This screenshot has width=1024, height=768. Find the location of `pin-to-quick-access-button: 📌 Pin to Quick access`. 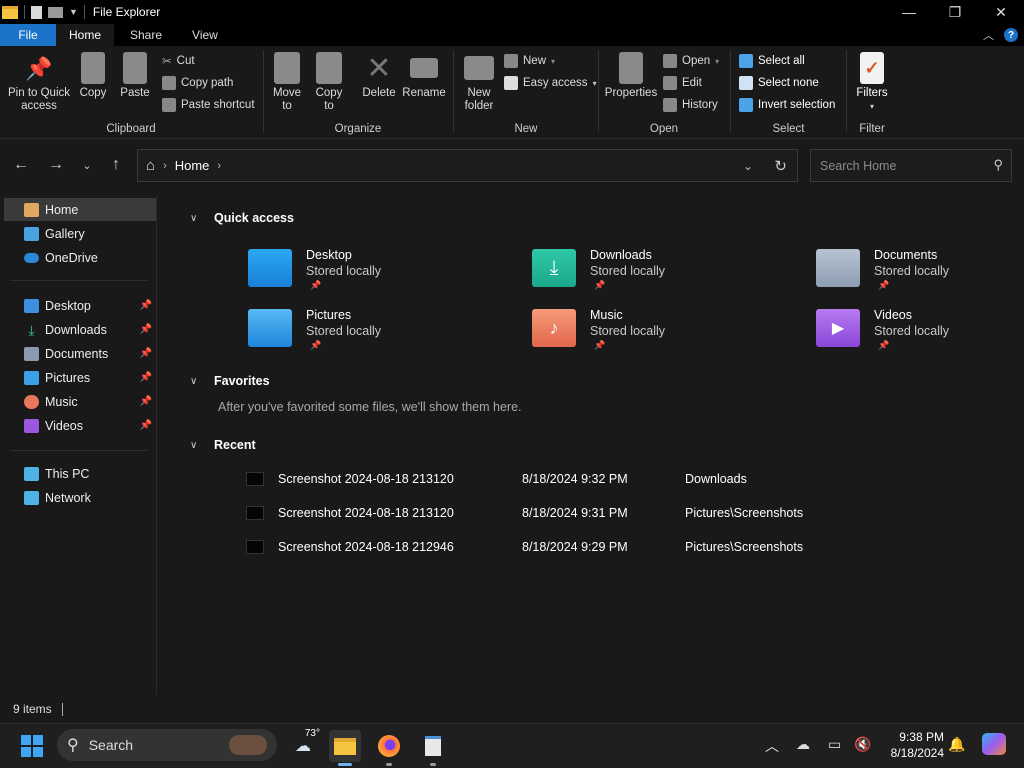

pin-to-quick-access-button: 📌 Pin to Quick access is located at coordinates (39, 82).